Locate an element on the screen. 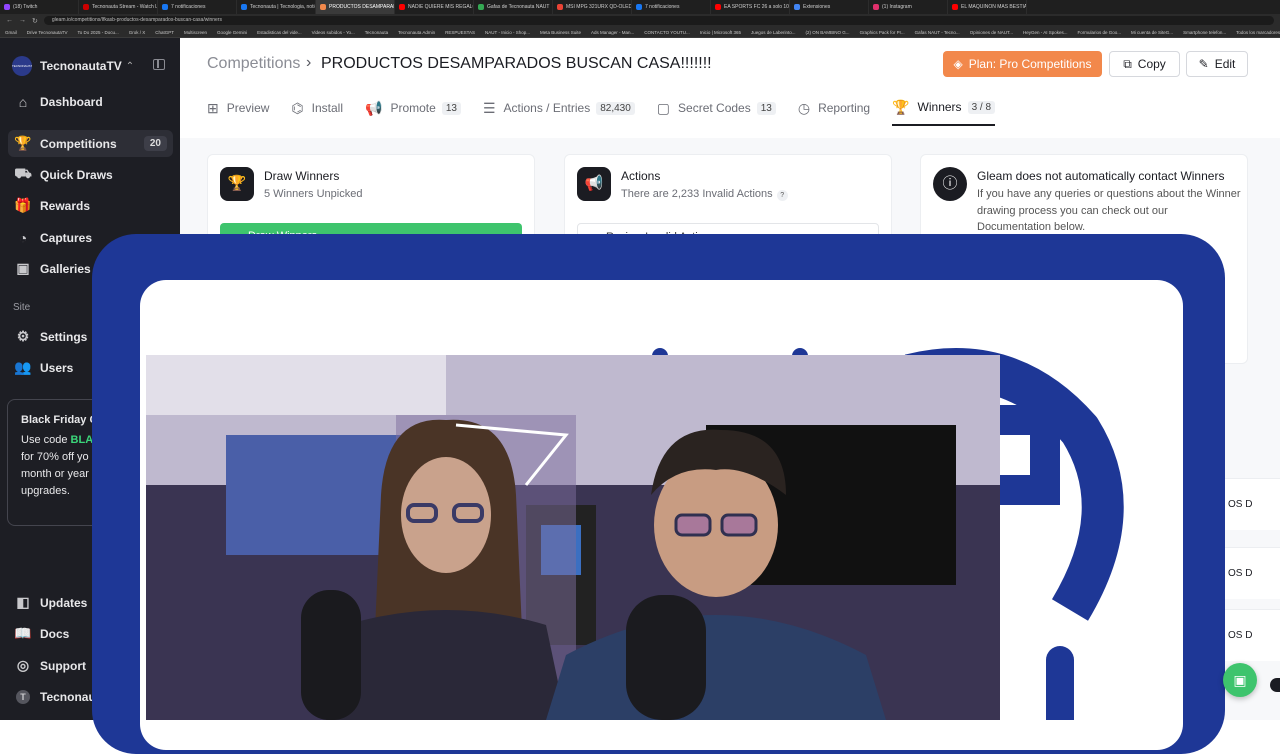 This screenshot has width=1280, height=754. browser-tab: NADIE QUIERE MIS REGALOS! is located at coordinates (434, 7).